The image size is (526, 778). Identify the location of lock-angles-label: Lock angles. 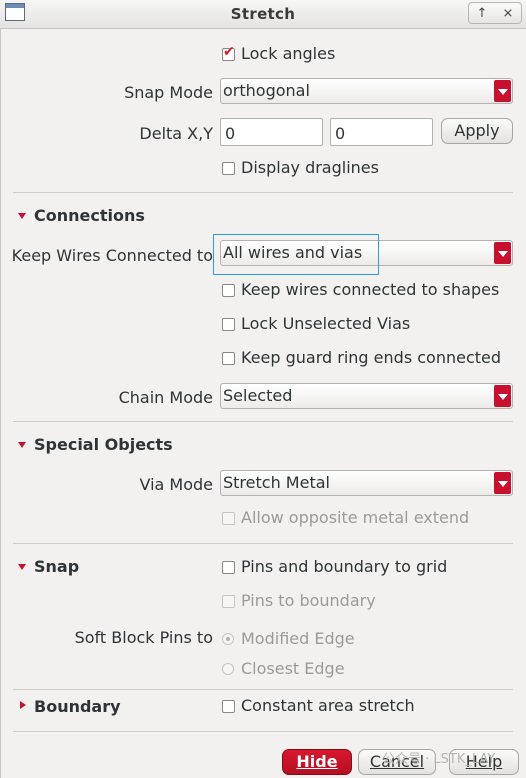
(288, 53).